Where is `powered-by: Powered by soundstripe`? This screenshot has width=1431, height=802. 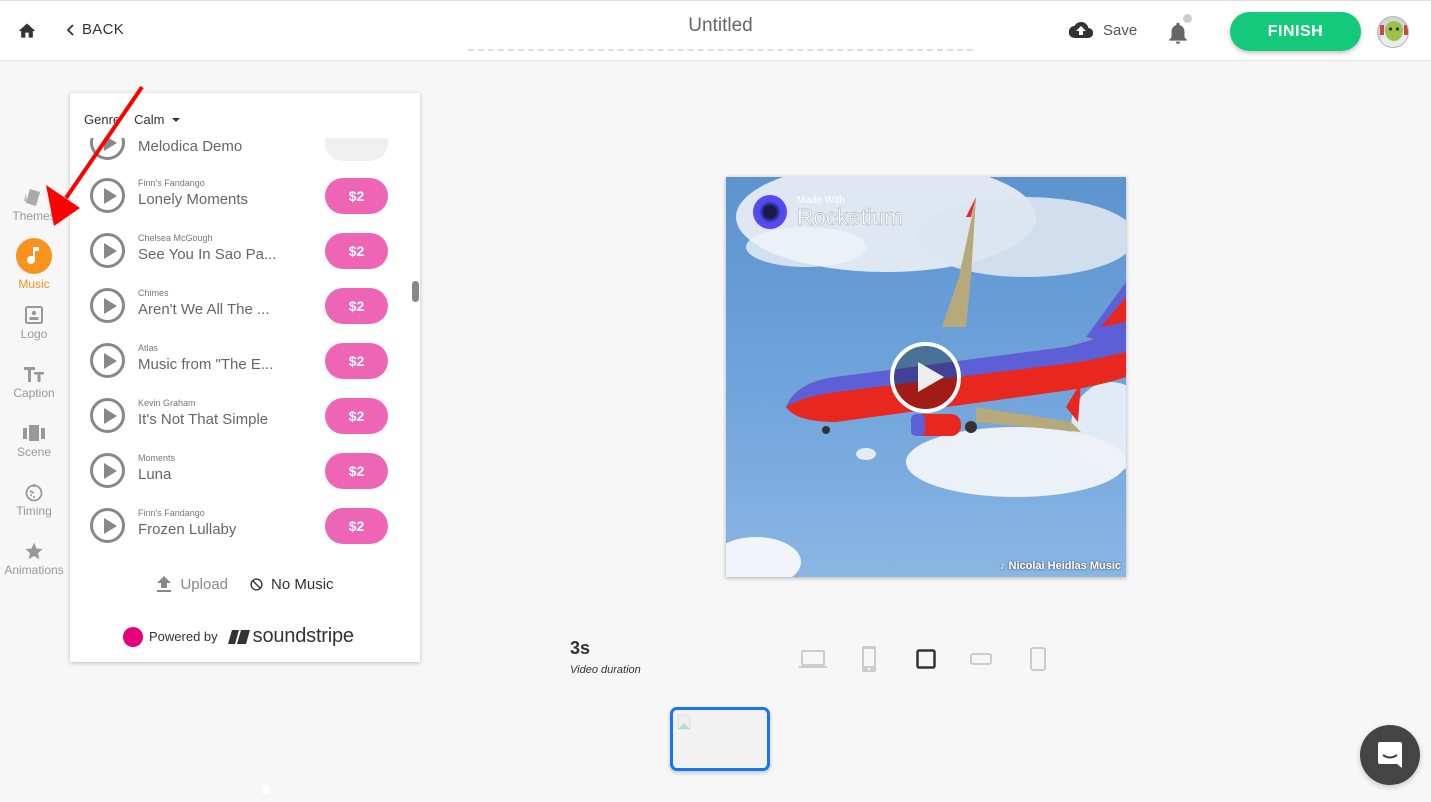 powered-by: Powered by soundstripe is located at coordinates (238, 636).